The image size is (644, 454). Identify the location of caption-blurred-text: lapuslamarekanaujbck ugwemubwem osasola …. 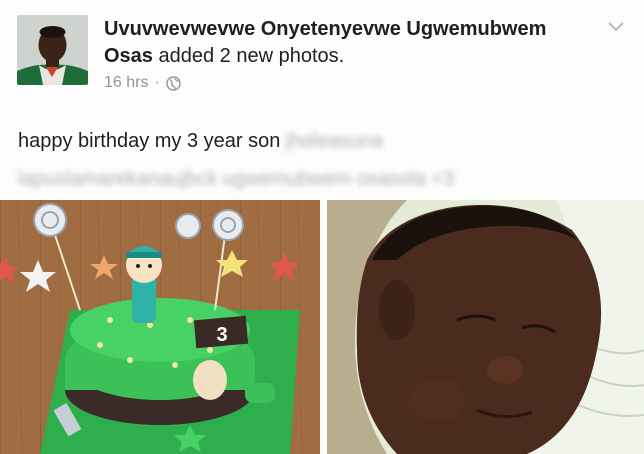
(236, 179).